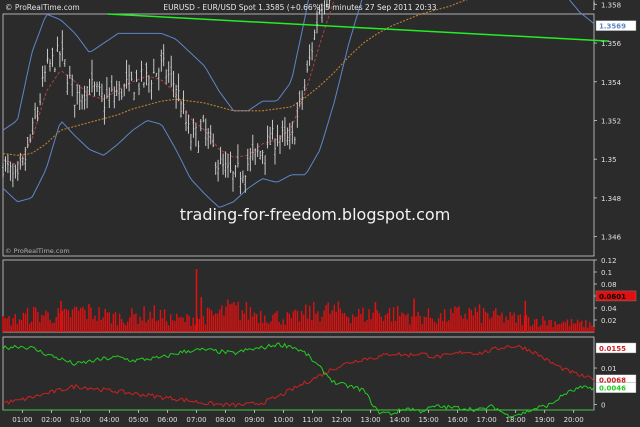 Image resolution: width=640 pixels, height=427 pixels. Describe the element at coordinates (609, 160) in the screenshot. I see `price-axis-tick-label: 1.35` at that location.